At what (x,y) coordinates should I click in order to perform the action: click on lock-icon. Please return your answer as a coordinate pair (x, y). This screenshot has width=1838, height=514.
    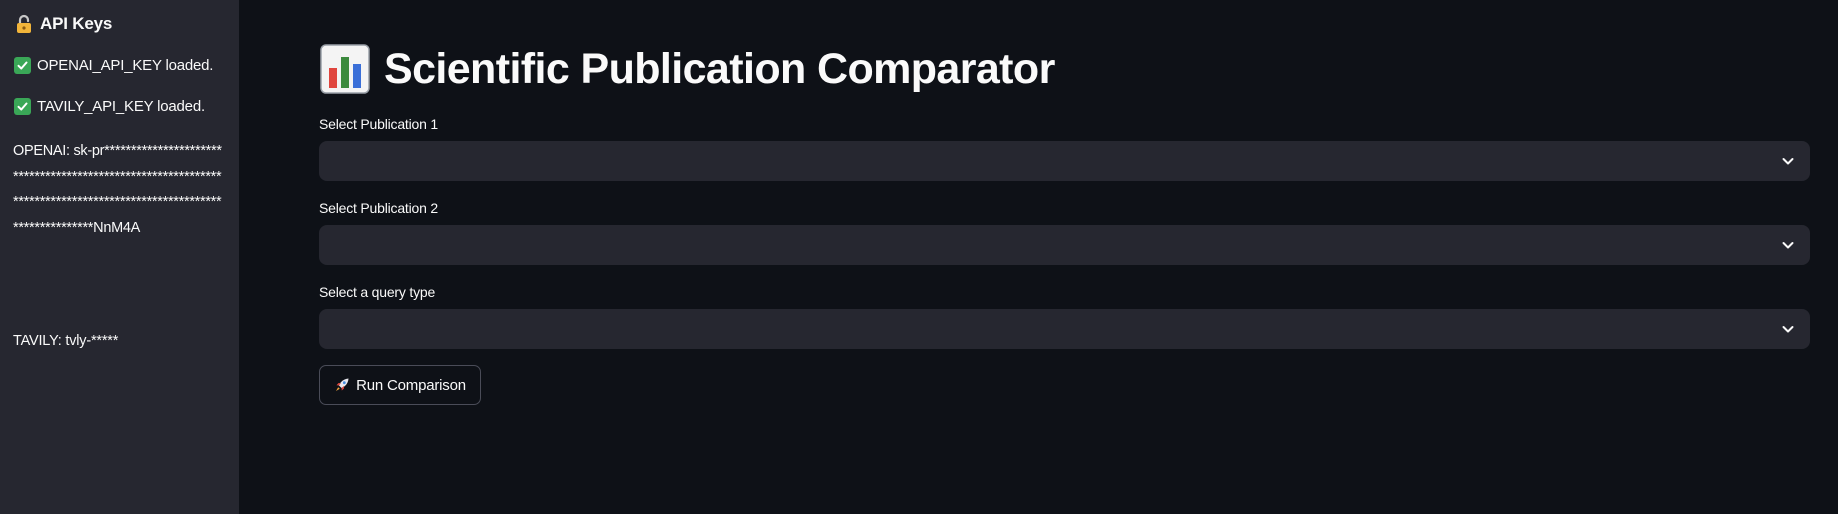
    Looking at the image, I should click on (24, 23).